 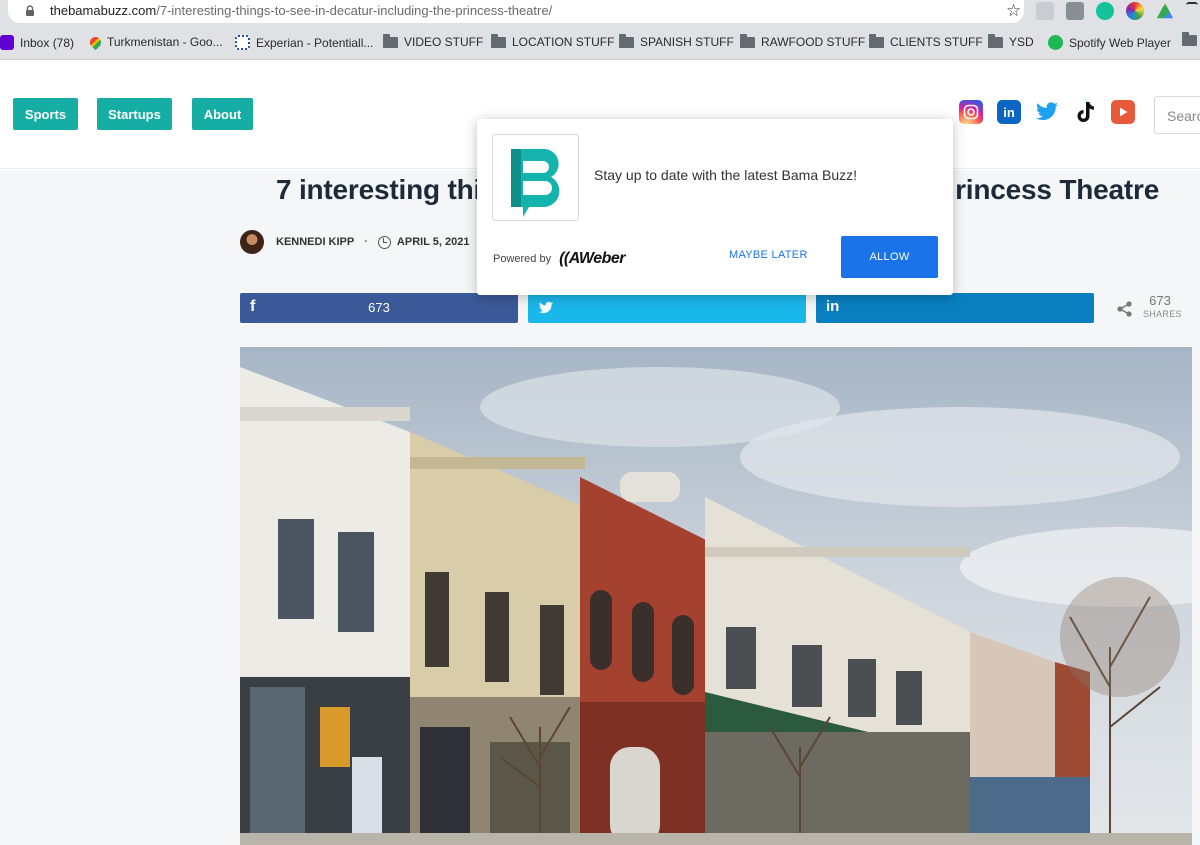 I want to click on lock-icon, so click(x=30, y=10).